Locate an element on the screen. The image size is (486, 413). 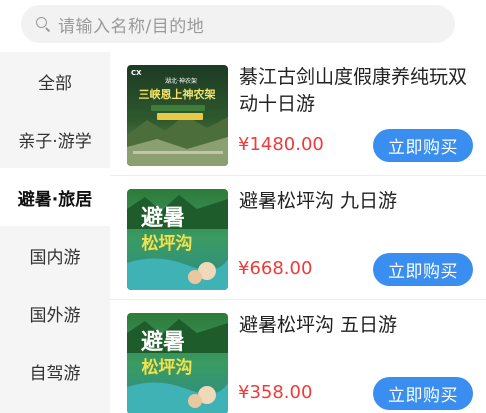
svg-text: 三峡恩上神农架 is located at coordinates (177, 94).